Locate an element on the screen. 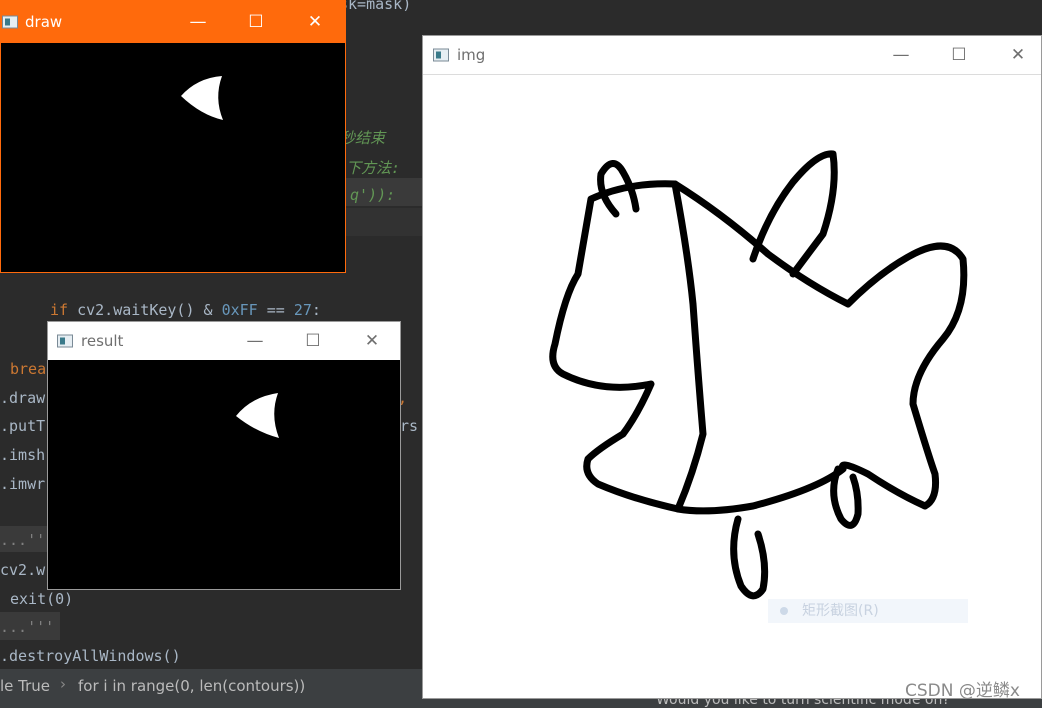 The height and width of the screenshot is (708, 1042). rectangle-capture-hint: 矩形截图(R) is located at coordinates (868, 611).